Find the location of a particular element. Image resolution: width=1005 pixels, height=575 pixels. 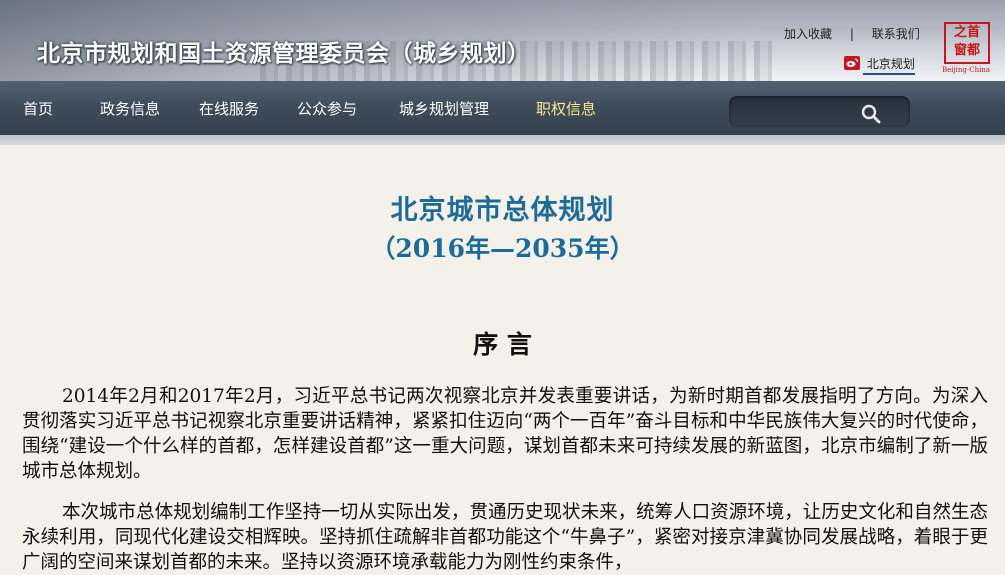

logo-char-3: 窗 is located at coordinates (960, 50).